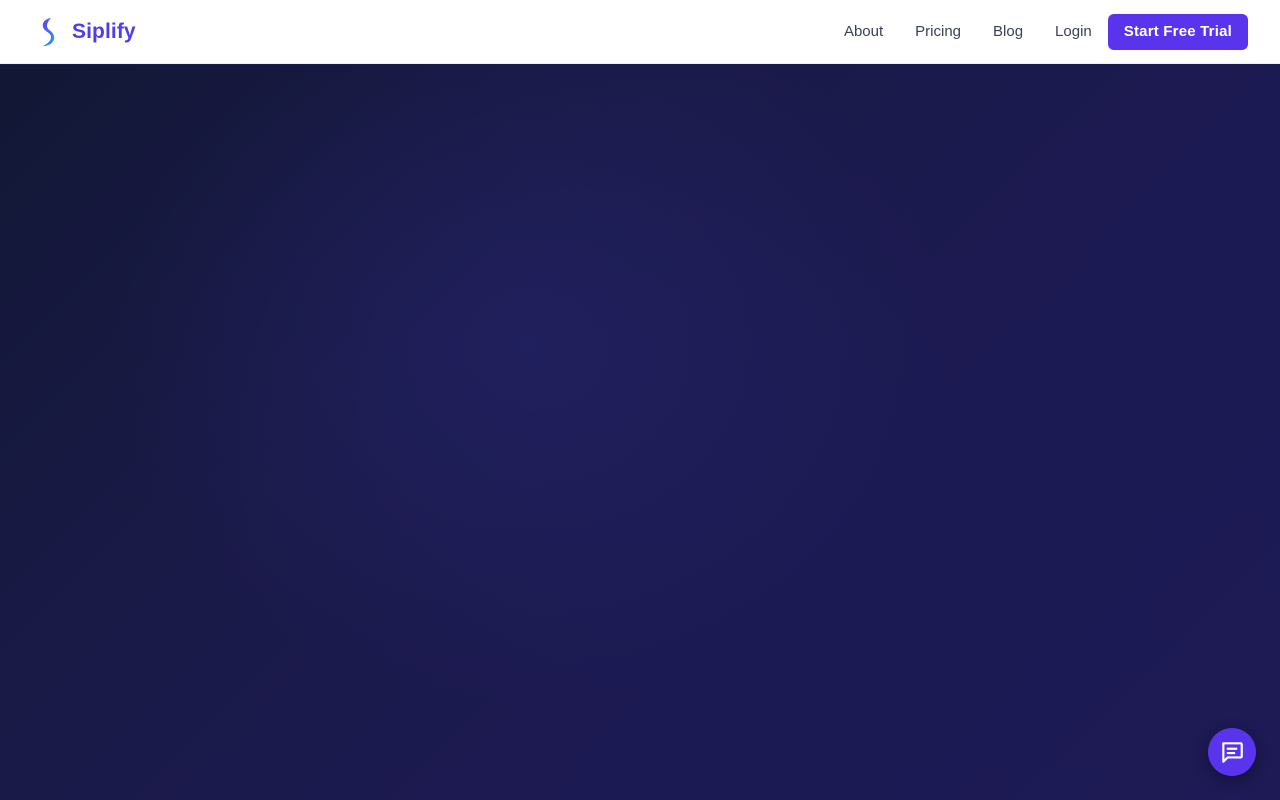 The image size is (1280, 800). What do you see at coordinates (1073, 31) in the screenshot?
I see `nav-link-login: Login` at bounding box center [1073, 31].